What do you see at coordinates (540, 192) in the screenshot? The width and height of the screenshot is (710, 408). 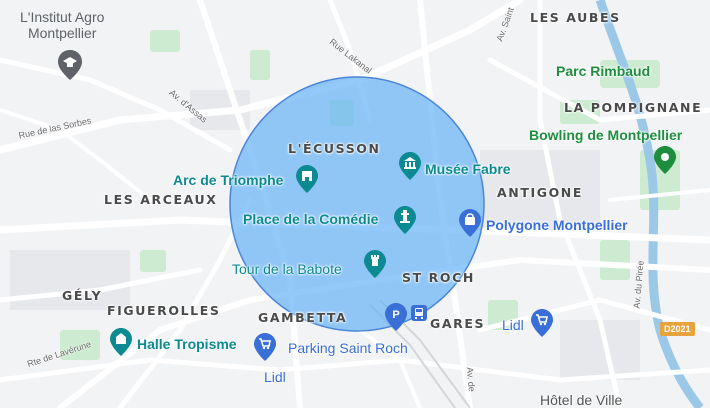 I see `district-label: ANTIGONE` at bounding box center [540, 192].